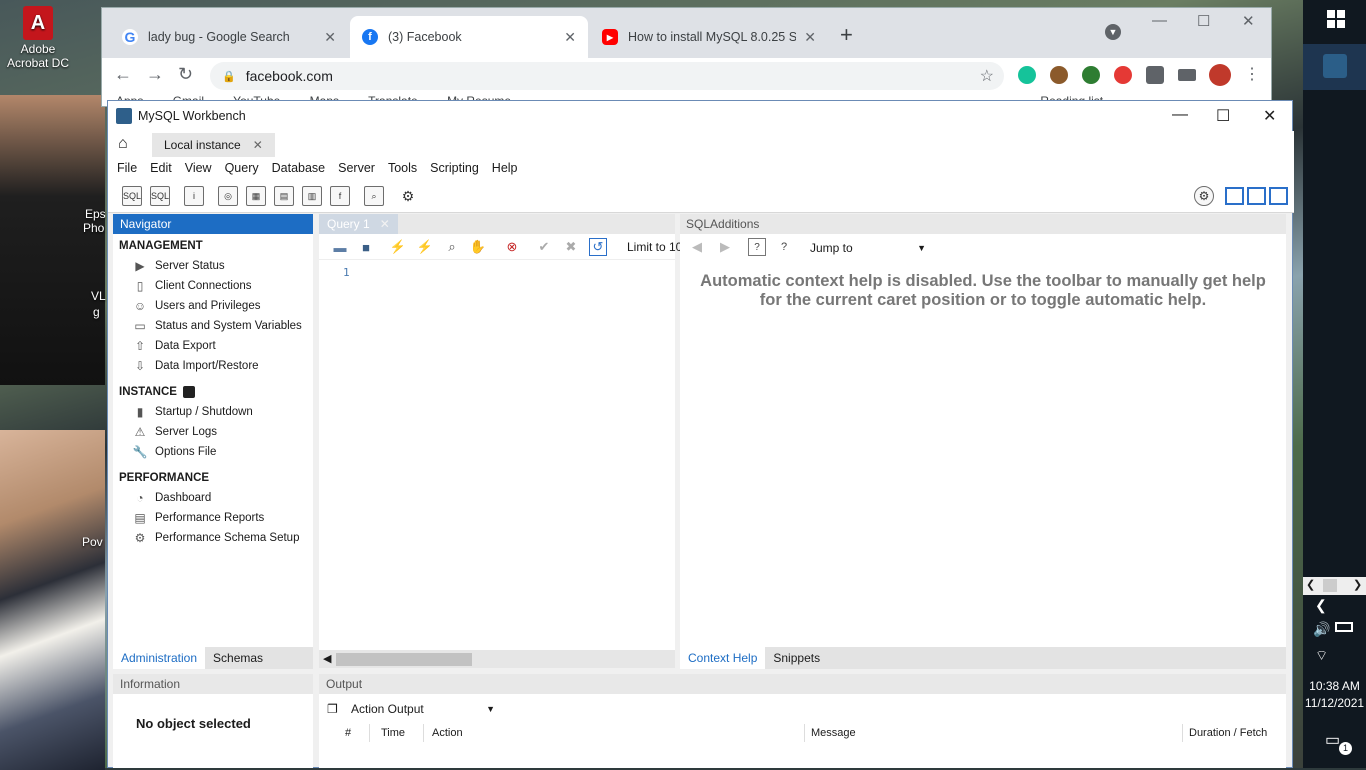 Image resolution: width=1366 pixels, height=770 pixels. What do you see at coordinates (1321, 656) in the screenshot?
I see `wifi-icon: ⌔` at bounding box center [1321, 656].